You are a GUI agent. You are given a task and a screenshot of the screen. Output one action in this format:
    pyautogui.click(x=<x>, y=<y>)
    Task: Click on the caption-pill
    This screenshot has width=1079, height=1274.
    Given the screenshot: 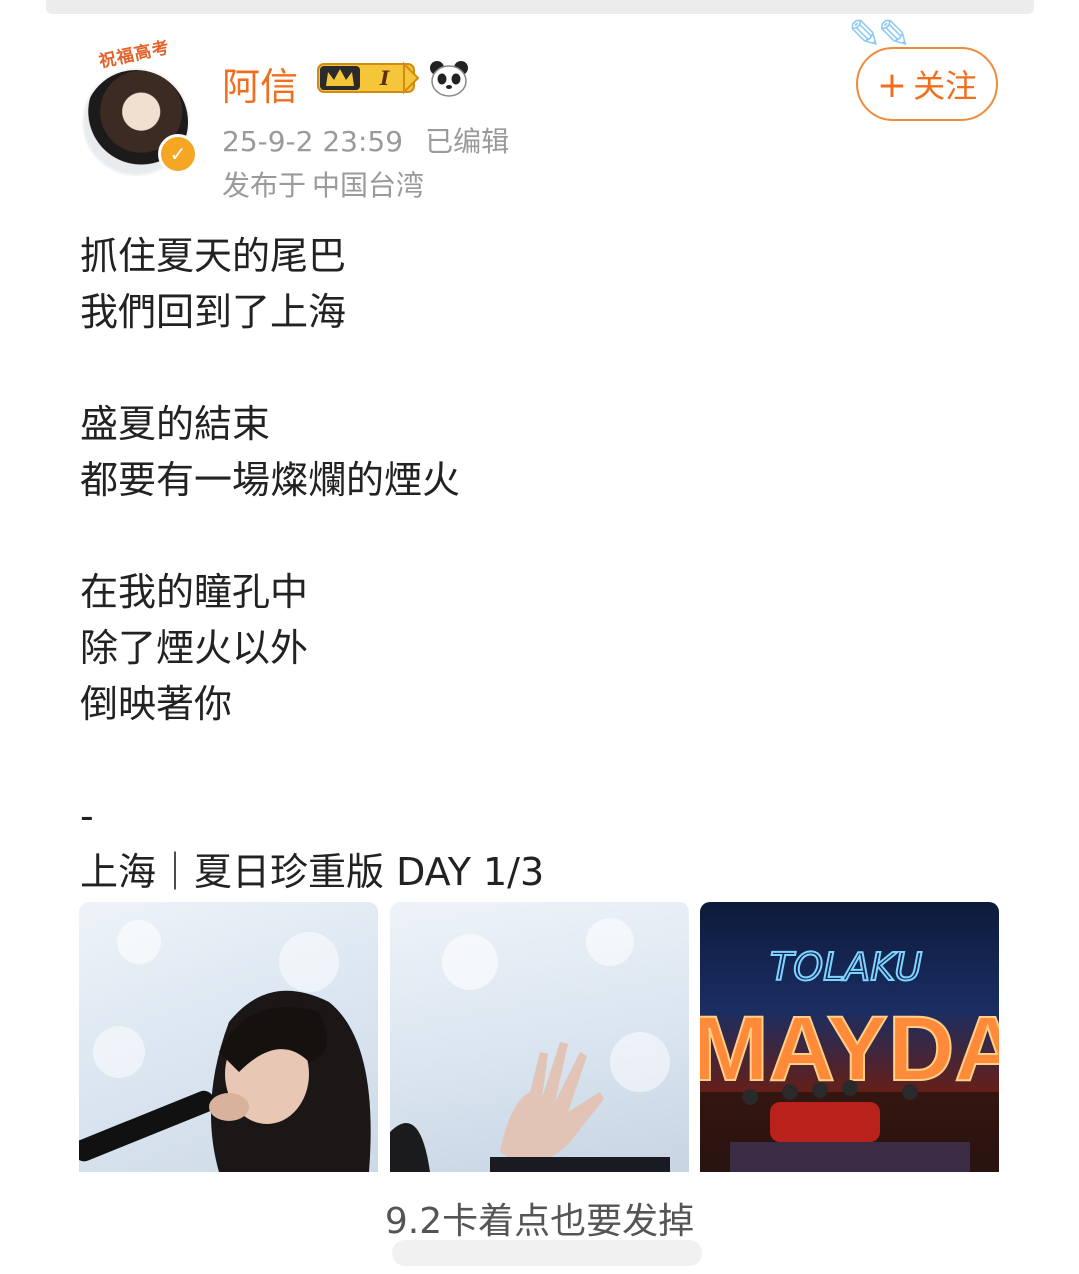 What is the action you would take?
    pyautogui.click(x=547, y=1253)
    